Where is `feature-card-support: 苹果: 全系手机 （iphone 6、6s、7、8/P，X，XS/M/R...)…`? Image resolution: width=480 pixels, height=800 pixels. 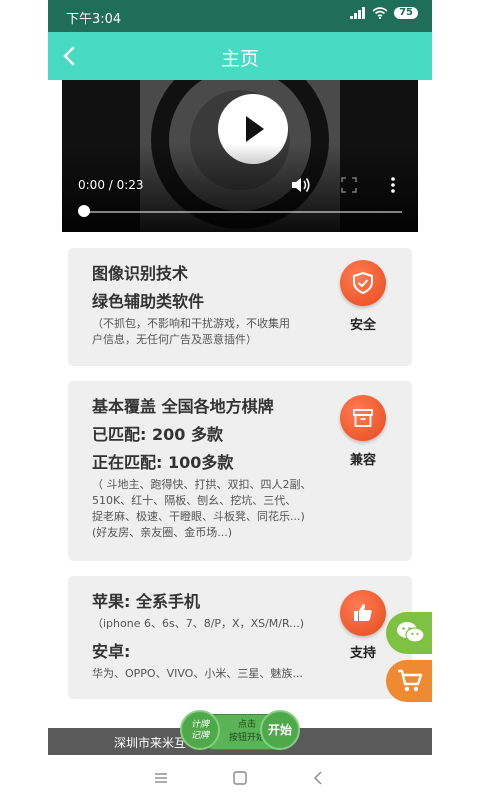
feature-card-support: 苹果: 全系手机 （iphone 6、6s、7、8/P，X，XS/M/R...)… is located at coordinates (240, 637).